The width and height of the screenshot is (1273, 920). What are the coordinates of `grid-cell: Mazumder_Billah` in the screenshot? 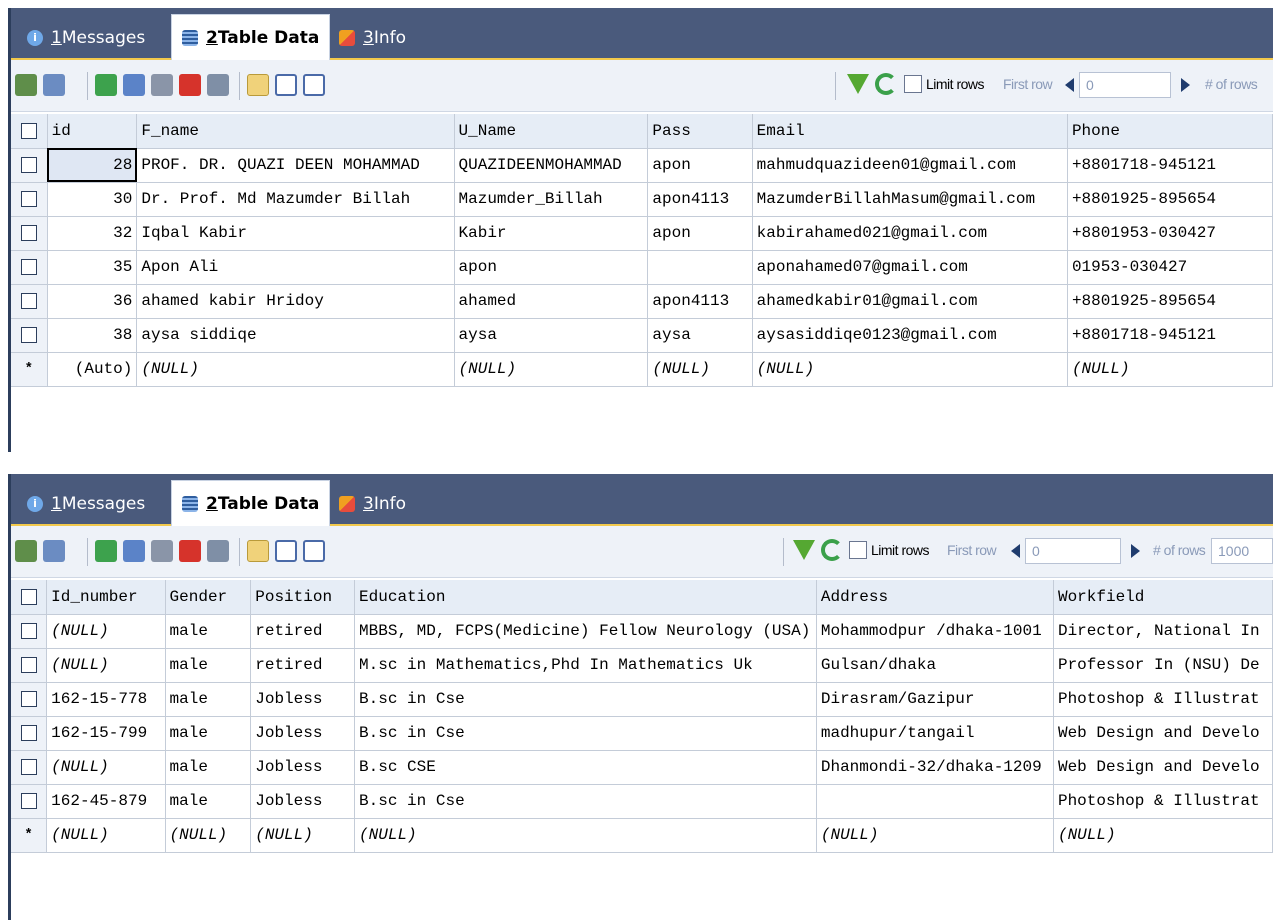 It's located at (551, 199).